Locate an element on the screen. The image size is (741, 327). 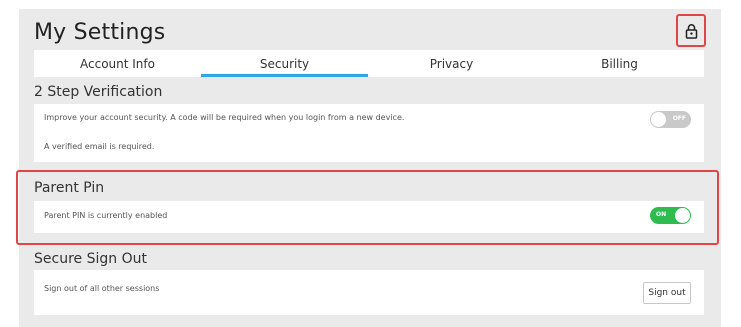
two-step-toggle: OFF is located at coordinates (670, 119).